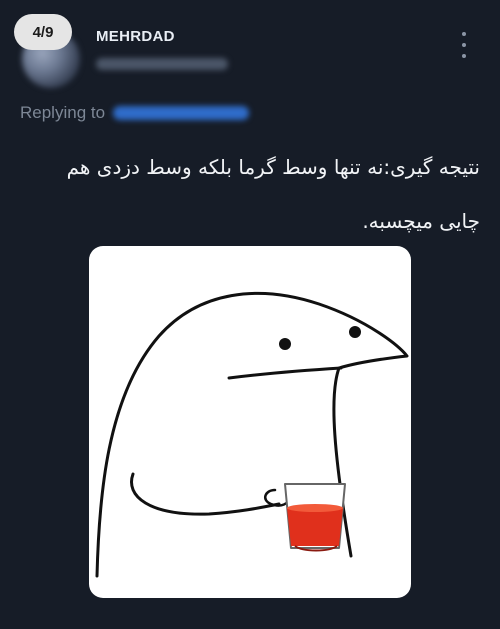 This screenshot has width=500, height=629. Describe the element at coordinates (162, 64) in the screenshot. I see `handle-blurred` at that location.